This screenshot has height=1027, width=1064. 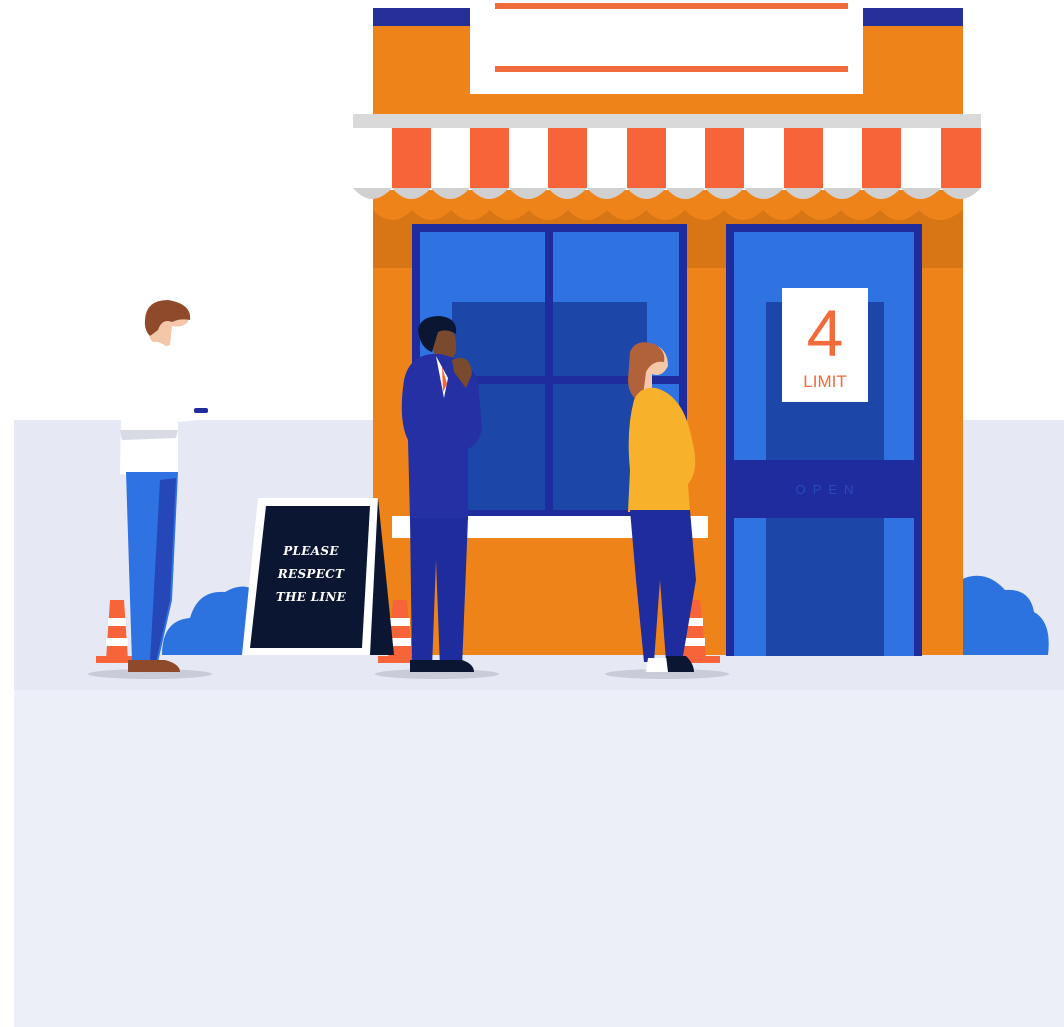 I want to click on store-door, so click(x=824, y=440).